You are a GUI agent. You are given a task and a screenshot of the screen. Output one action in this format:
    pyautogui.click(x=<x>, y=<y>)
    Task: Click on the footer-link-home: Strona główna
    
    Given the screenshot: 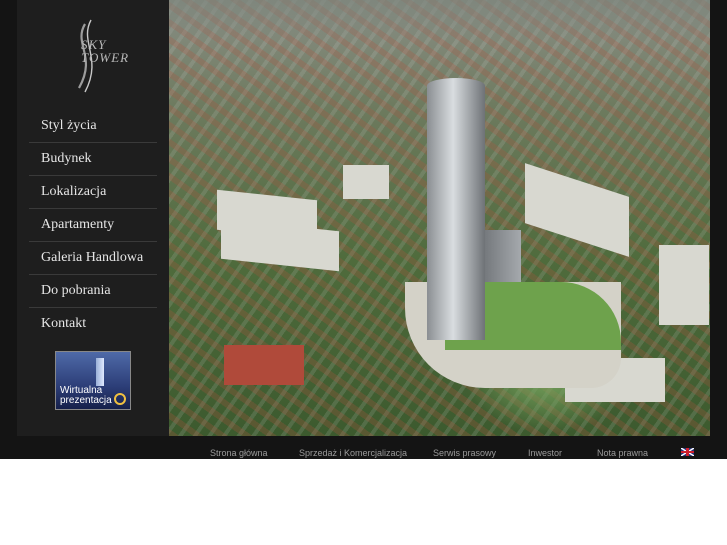 What is the action you would take?
    pyautogui.click(x=239, y=453)
    